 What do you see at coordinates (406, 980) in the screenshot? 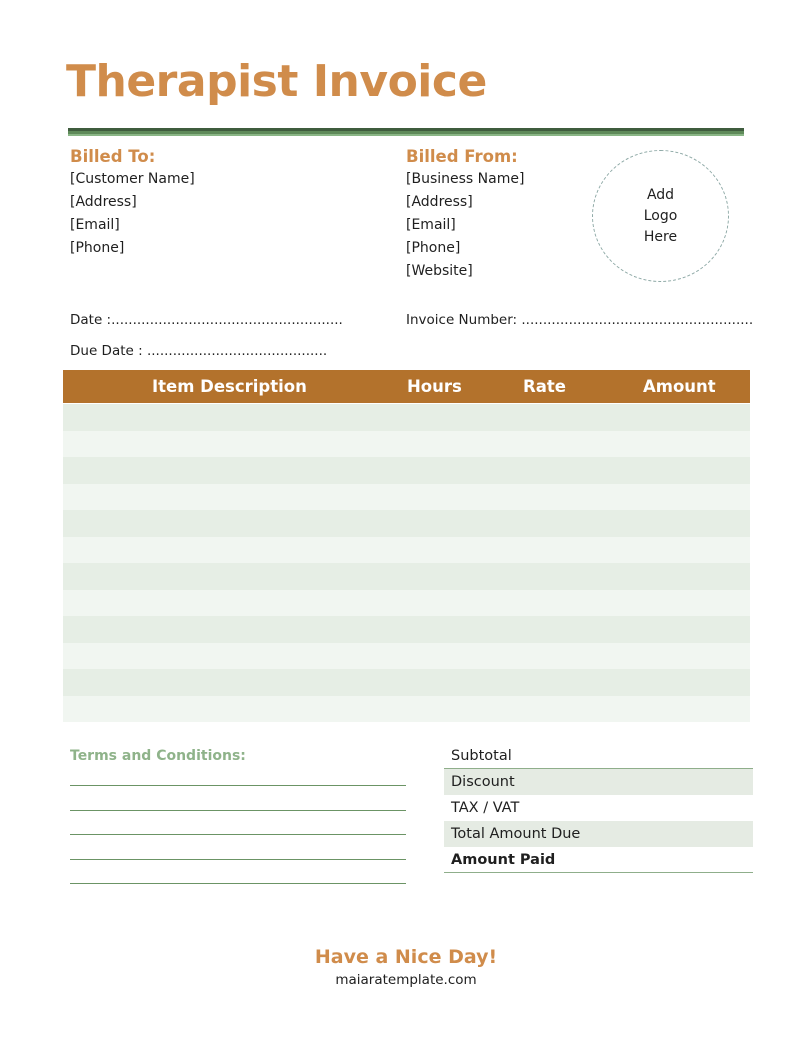
I see `footer-website: maiaratemplate.com` at bounding box center [406, 980].